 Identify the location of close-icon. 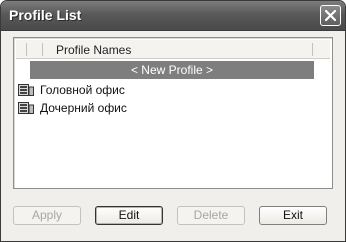
(330, 15).